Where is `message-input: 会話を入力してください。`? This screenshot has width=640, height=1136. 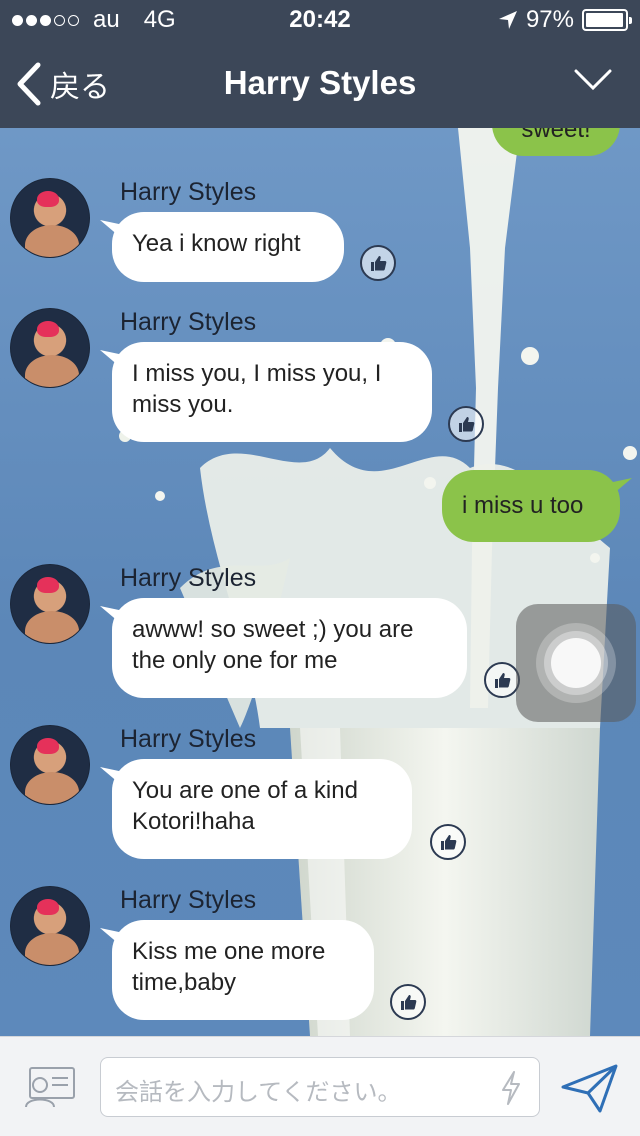 message-input: 会話を入力してください。 is located at coordinates (320, 1087).